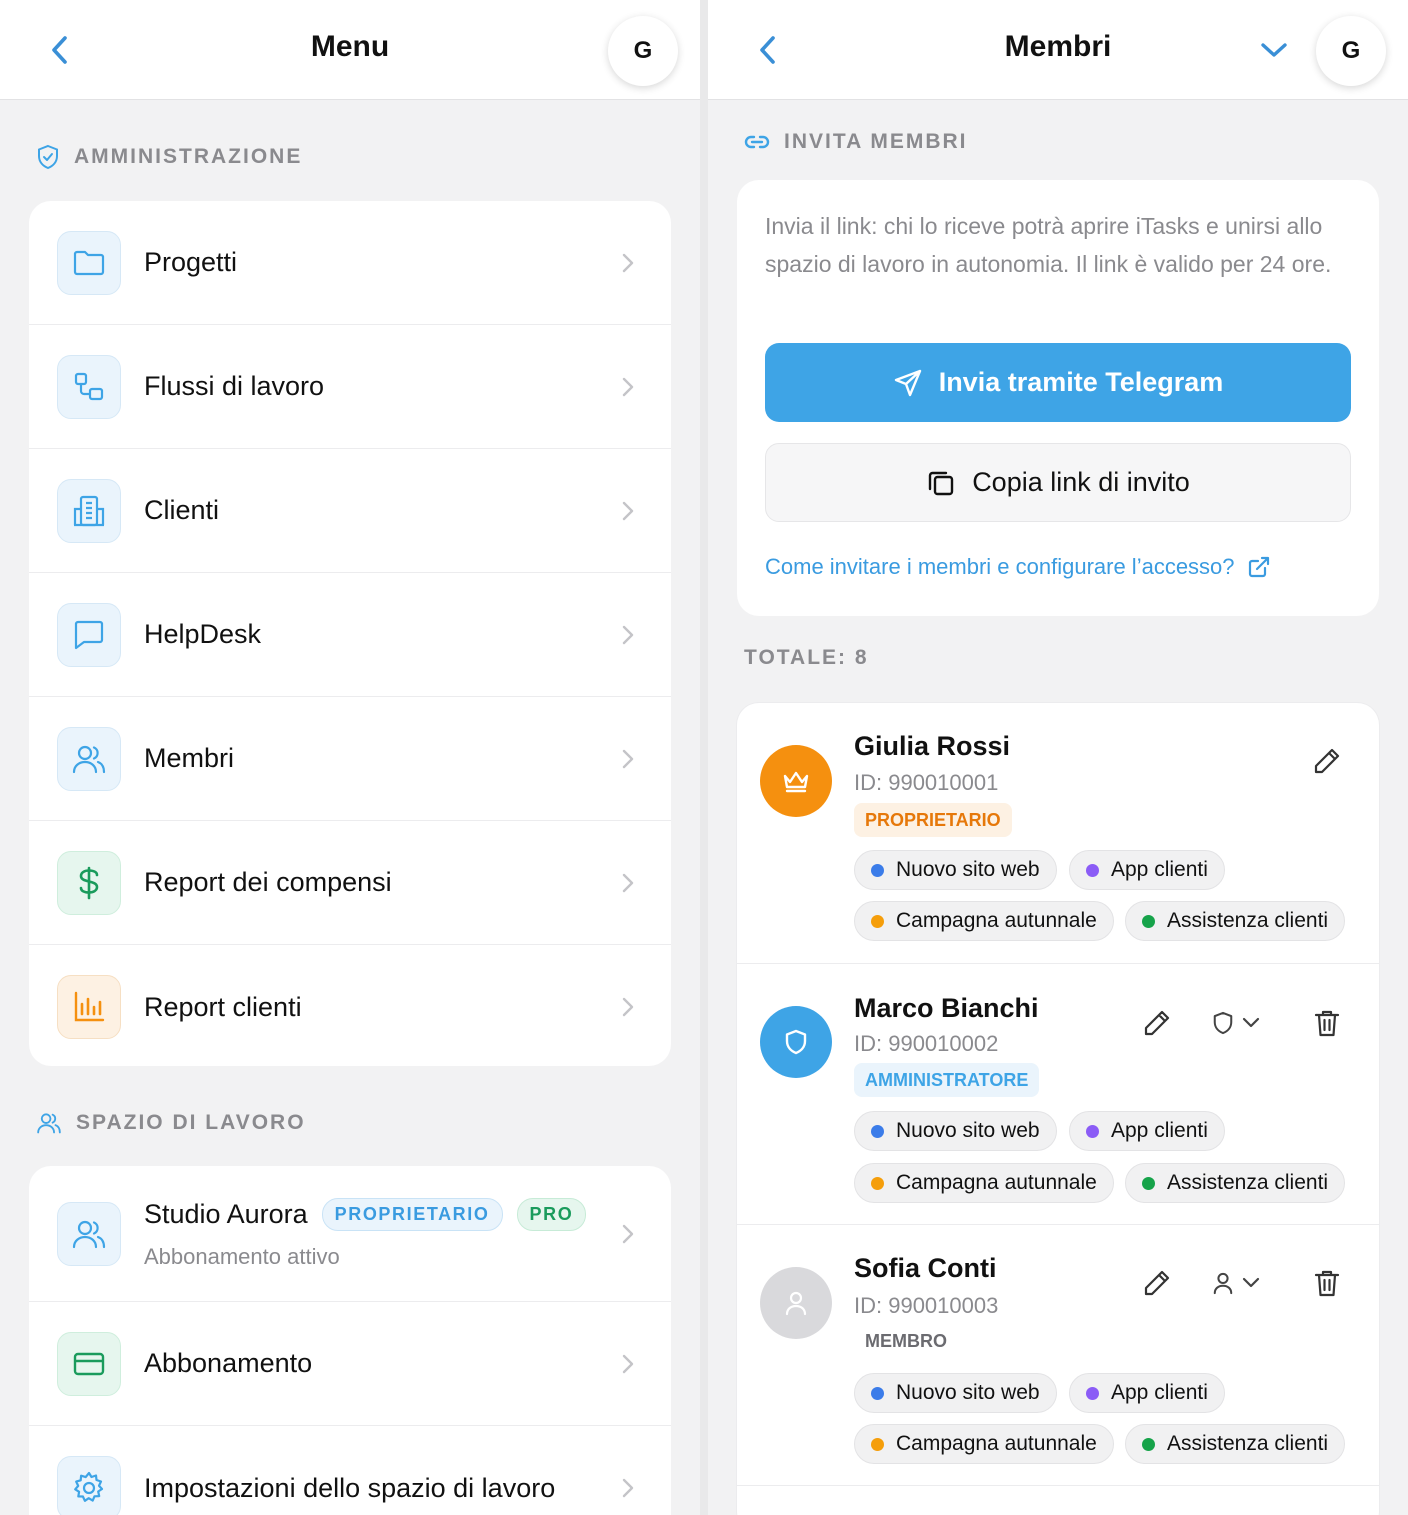 The height and width of the screenshot is (1515, 1408). What do you see at coordinates (941, 483) in the screenshot?
I see `copy-icon` at bounding box center [941, 483].